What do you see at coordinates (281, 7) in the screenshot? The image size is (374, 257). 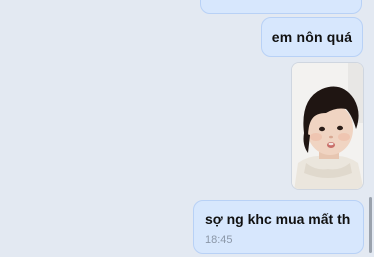 I see `message-bubble-partial` at bounding box center [281, 7].